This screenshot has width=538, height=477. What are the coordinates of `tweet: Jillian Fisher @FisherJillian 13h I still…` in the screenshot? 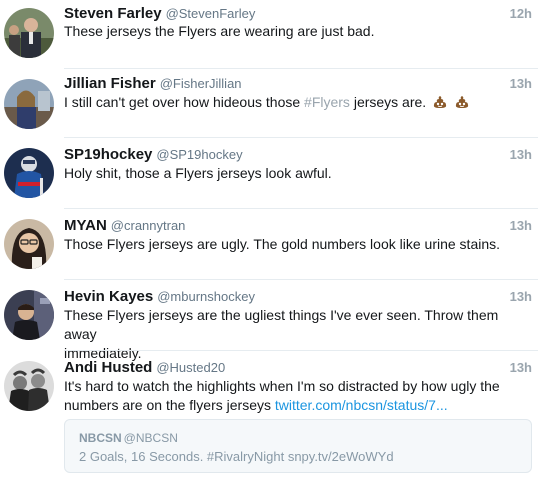 It's located at (269, 103).